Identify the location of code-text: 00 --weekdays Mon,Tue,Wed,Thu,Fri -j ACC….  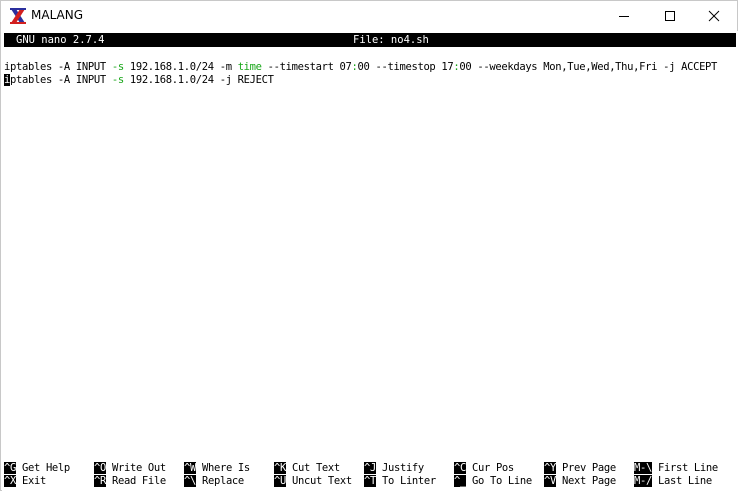
(588, 67).